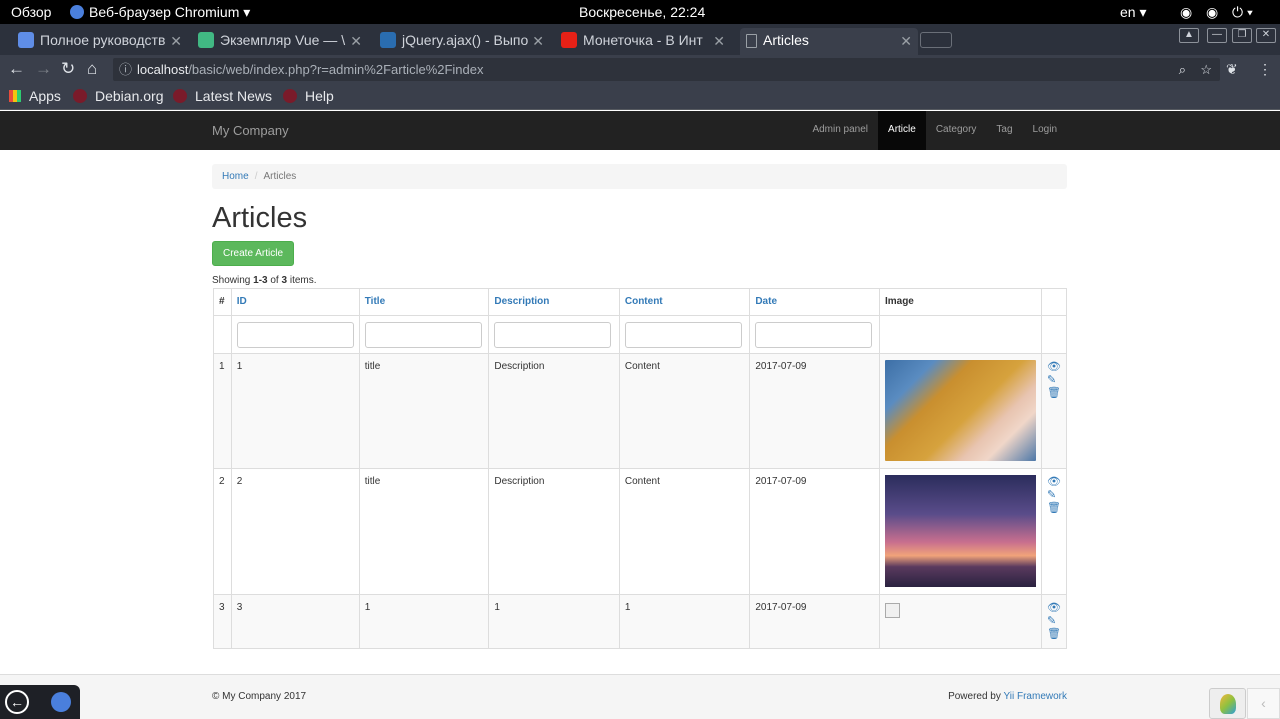 The image size is (1280, 719). I want to click on info-icon: ⓘ, so click(126, 69).